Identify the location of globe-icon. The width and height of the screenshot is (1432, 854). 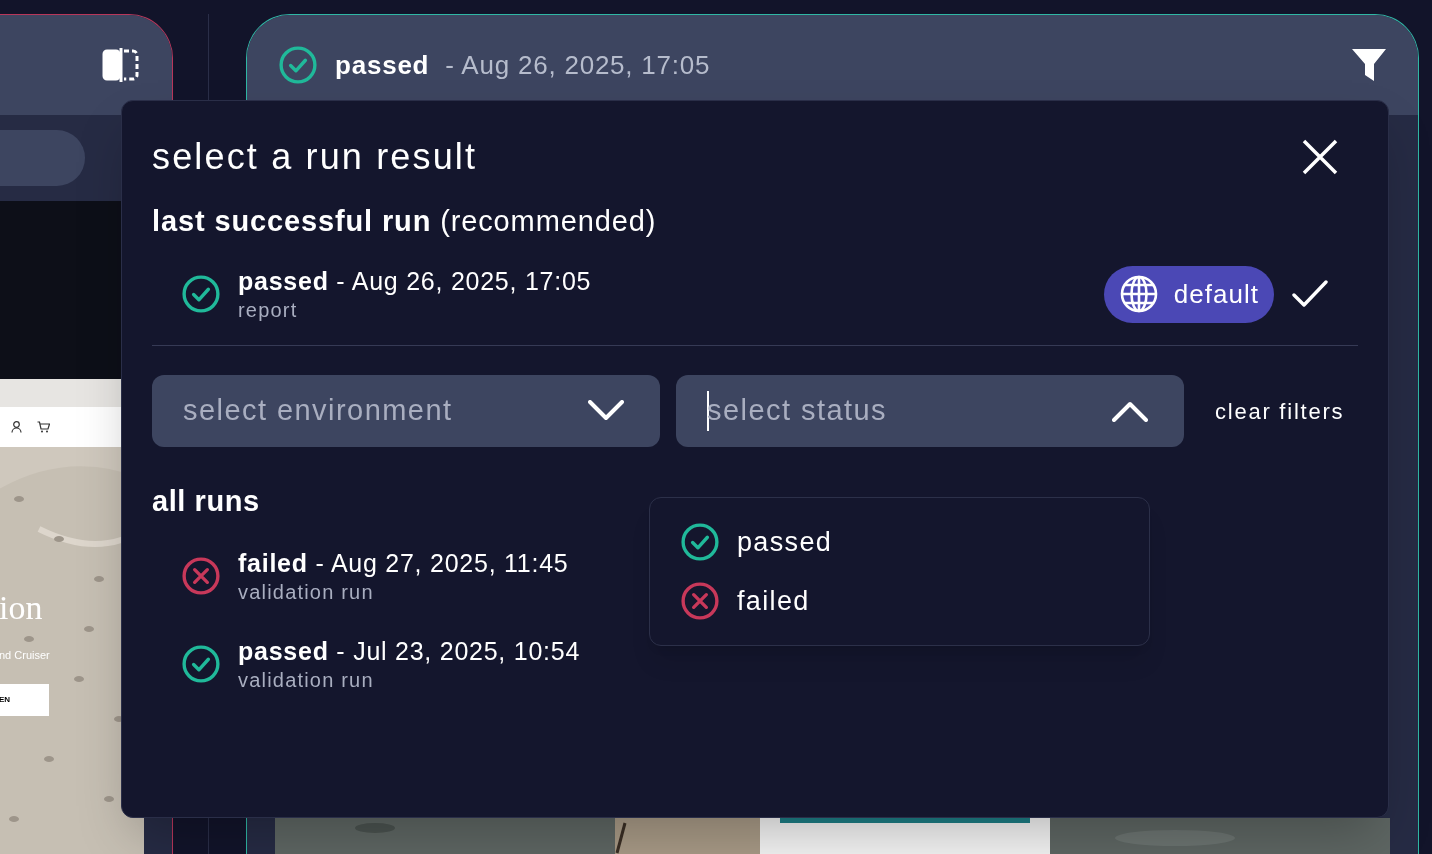
(1138, 294).